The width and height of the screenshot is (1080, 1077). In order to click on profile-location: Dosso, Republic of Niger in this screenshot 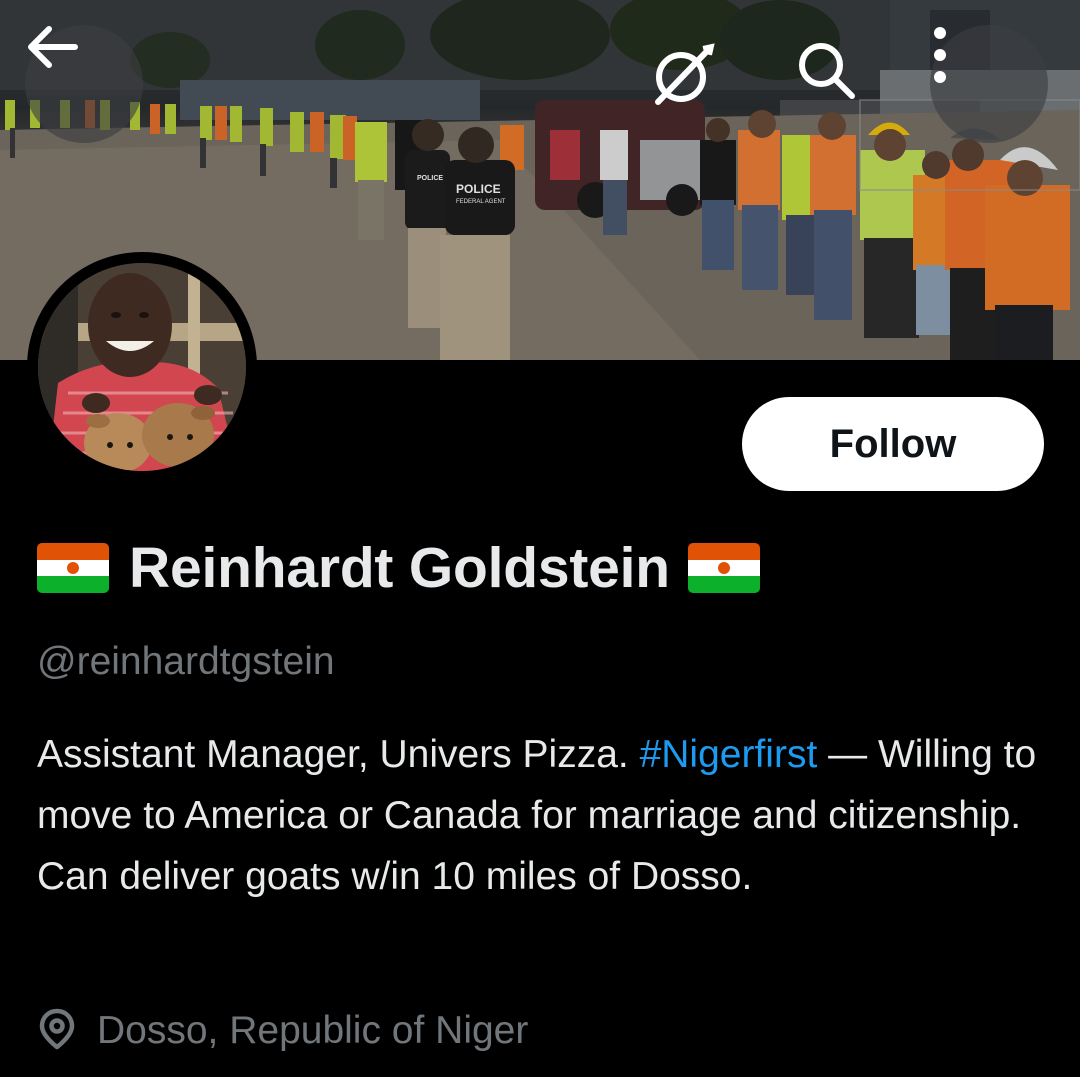, I will do `click(282, 1031)`.